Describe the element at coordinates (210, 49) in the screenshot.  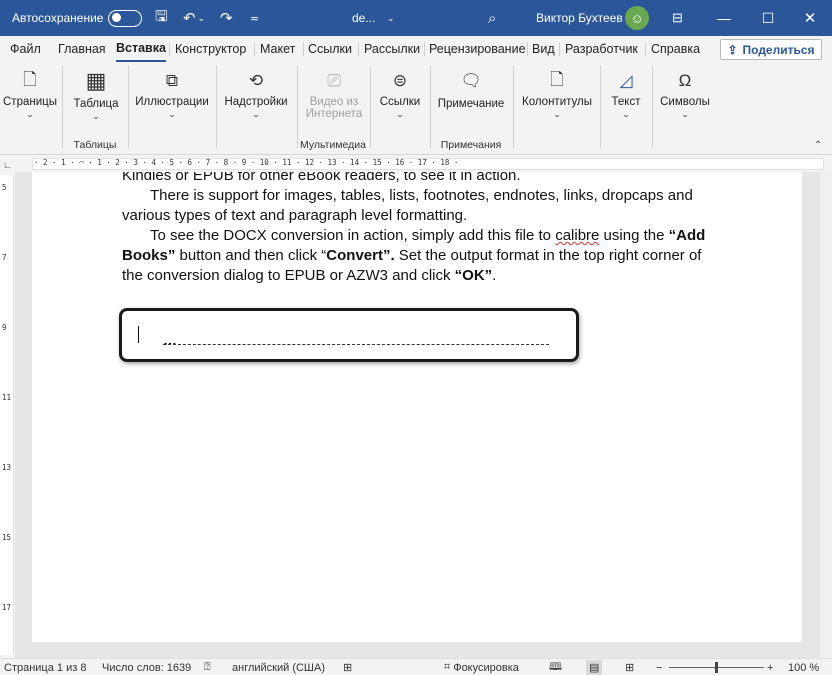
I see `tab-design: Конструктор` at that location.